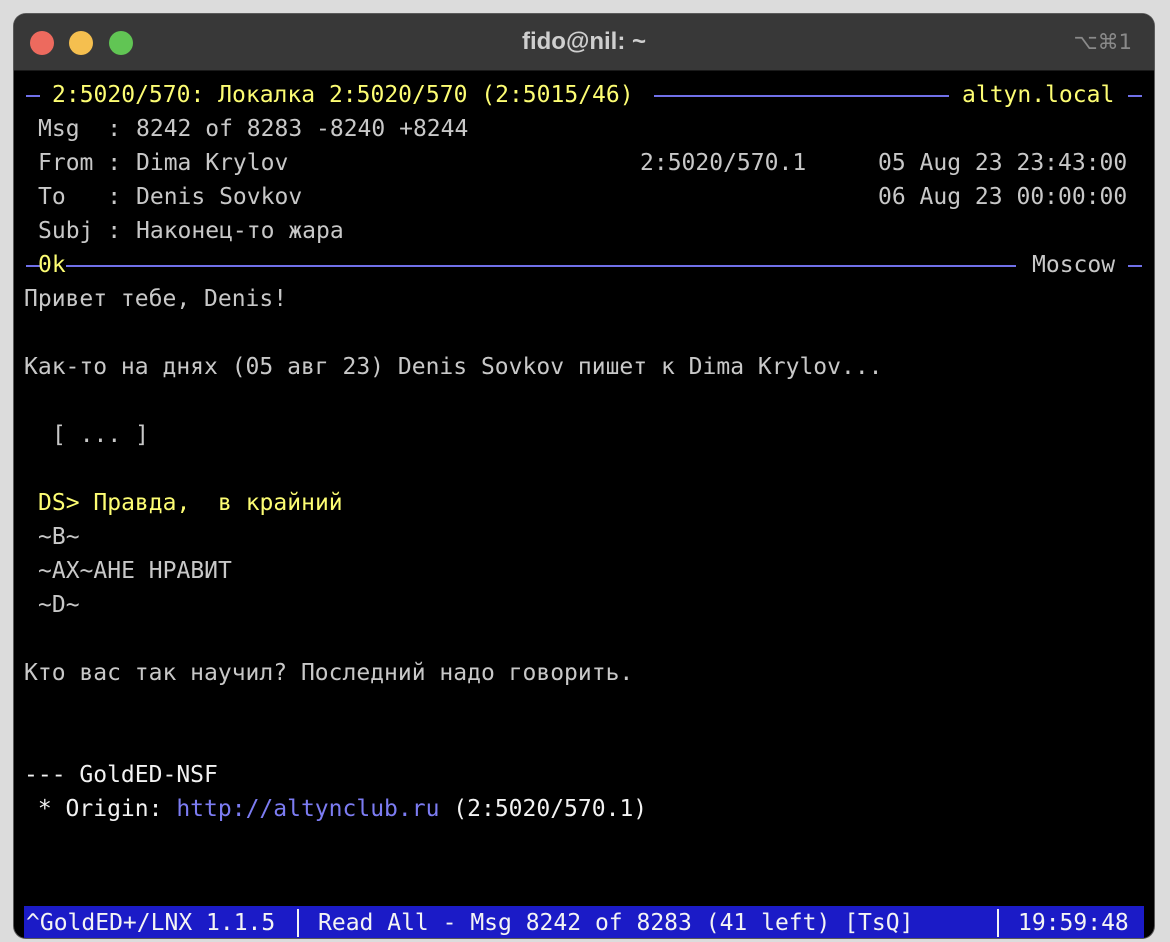 Image resolution: width=1170 pixels, height=942 pixels. I want to click on header-rule-right, so click(1135, 96).